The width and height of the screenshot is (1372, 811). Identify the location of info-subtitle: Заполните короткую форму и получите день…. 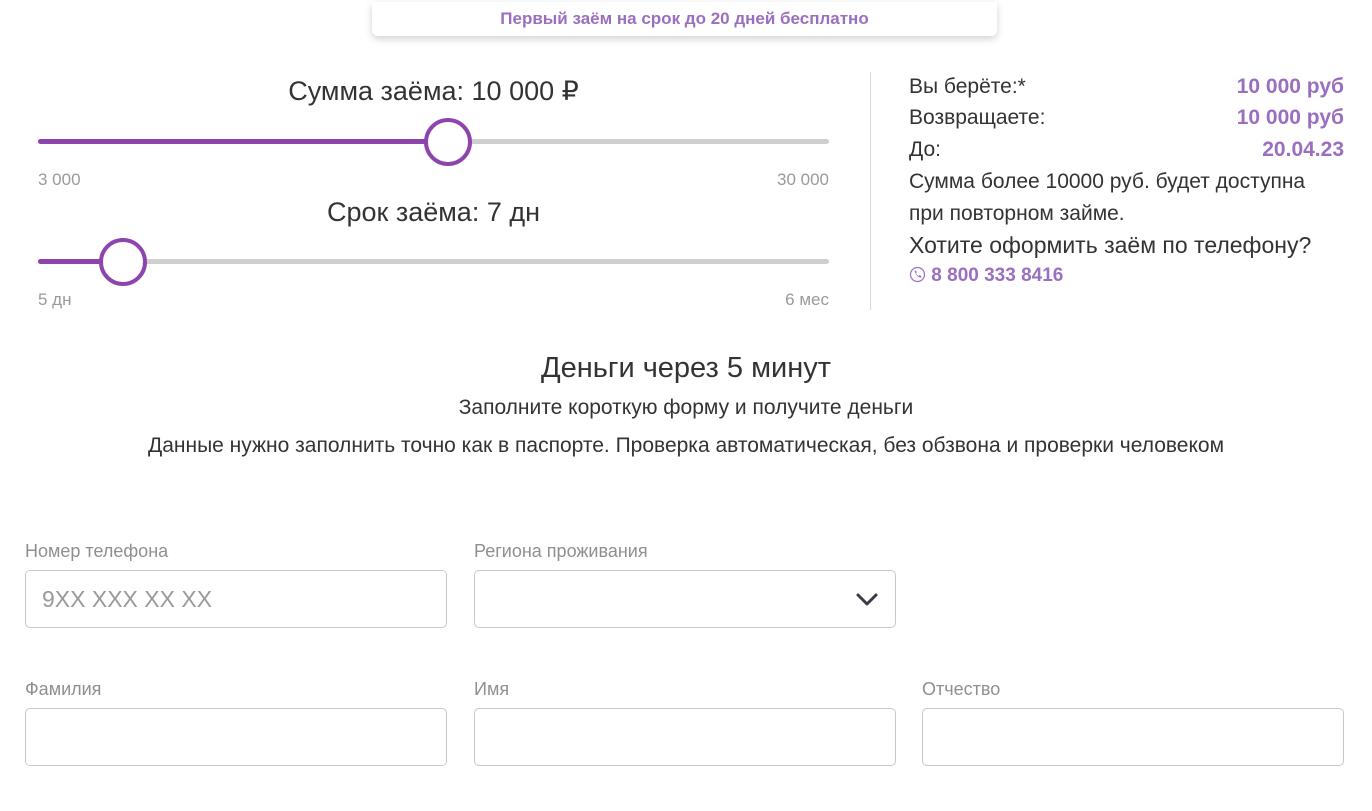
(686, 407).